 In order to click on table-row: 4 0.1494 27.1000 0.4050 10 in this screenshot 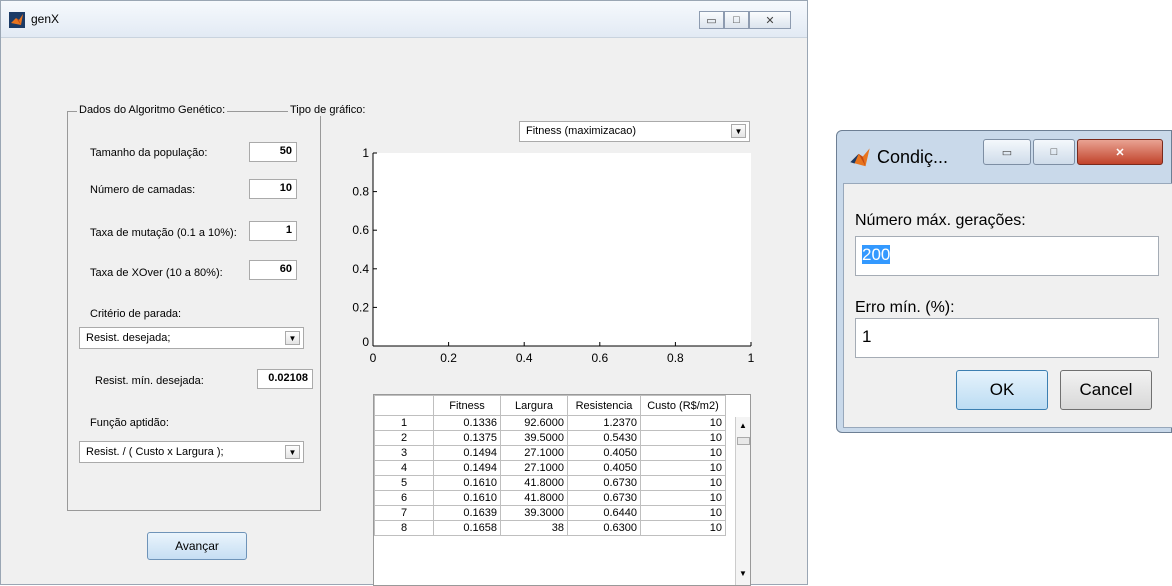, I will do `click(550, 468)`.